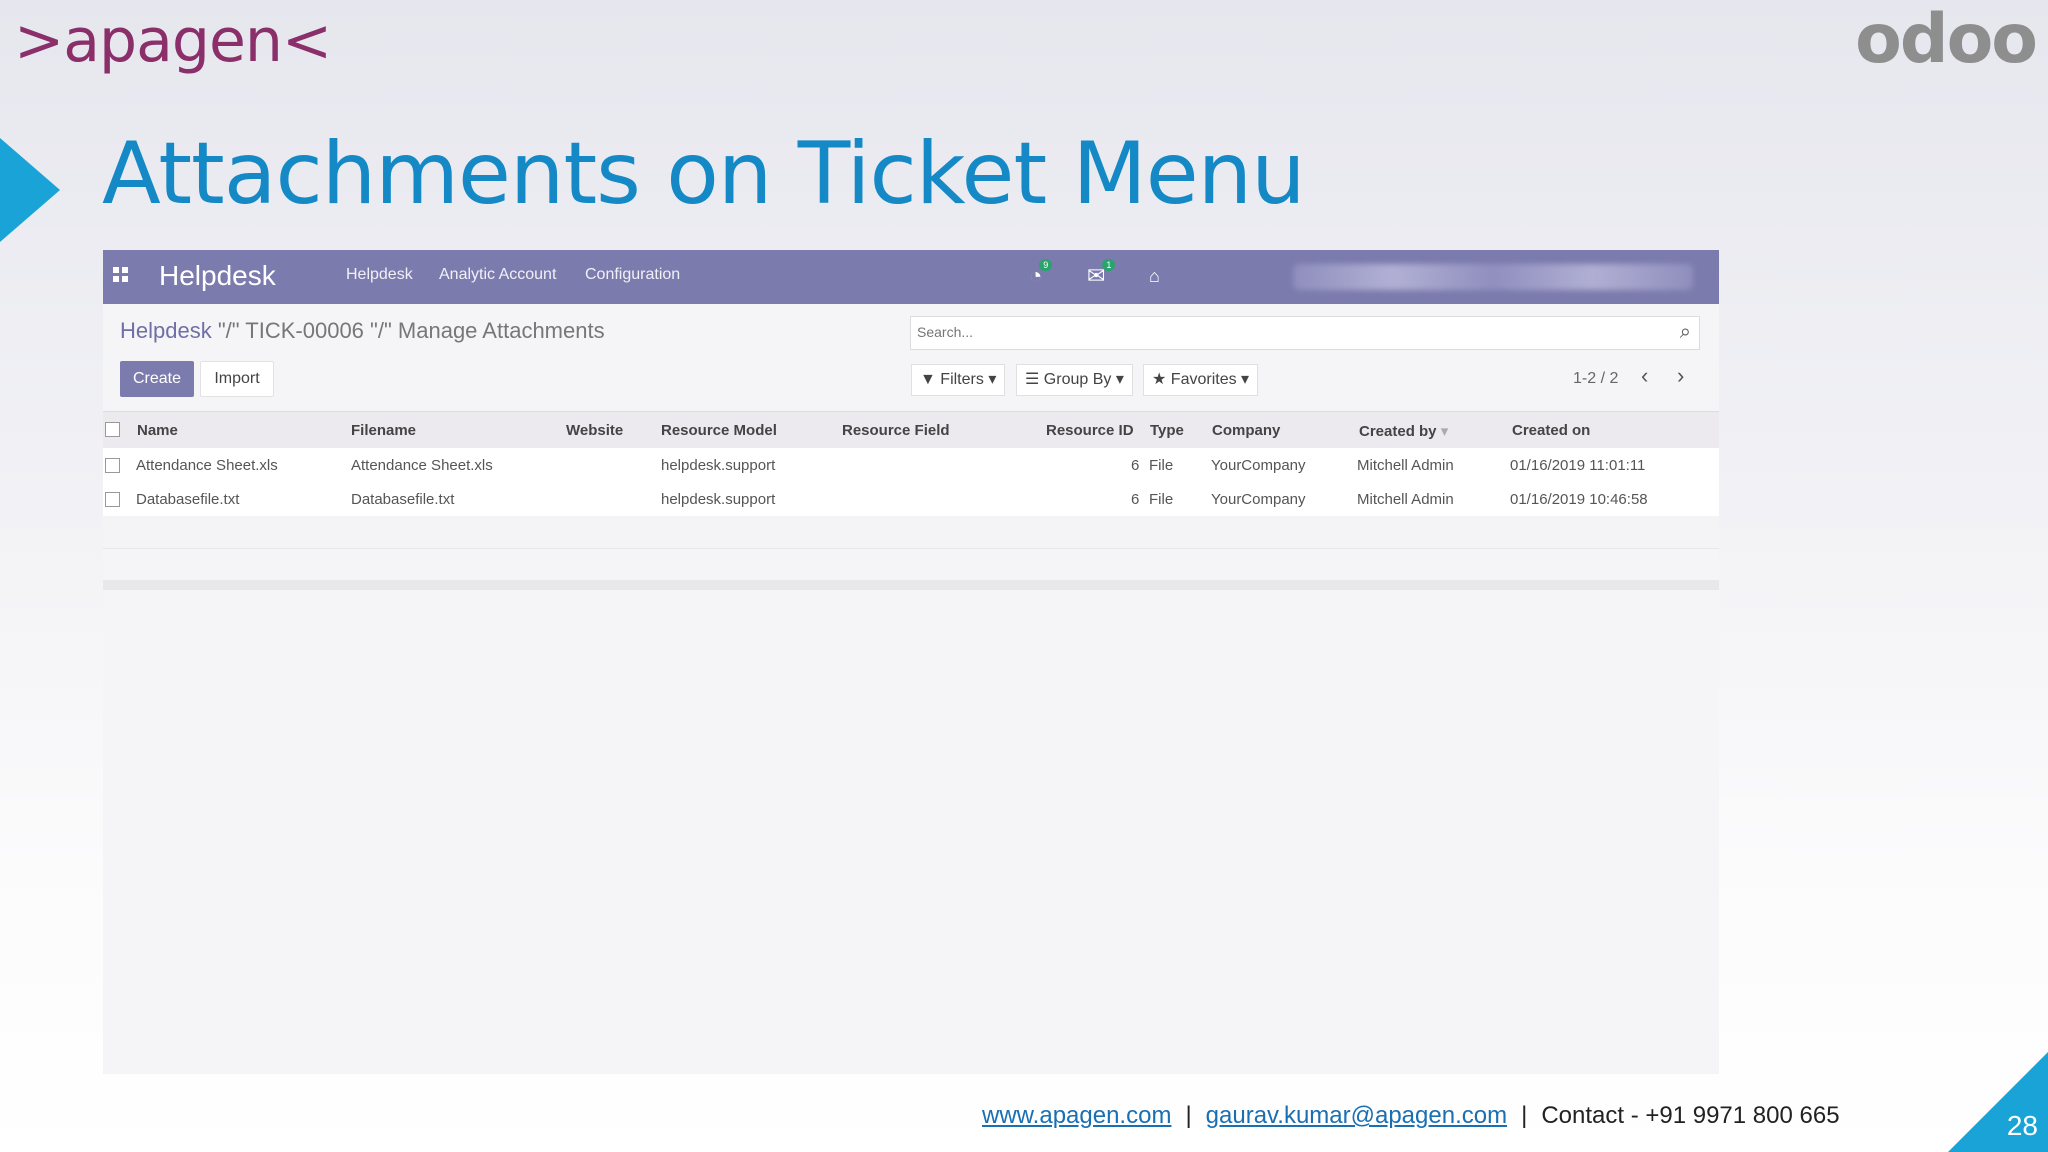  What do you see at coordinates (157, 430) in the screenshot?
I see `col-name: Name` at bounding box center [157, 430].